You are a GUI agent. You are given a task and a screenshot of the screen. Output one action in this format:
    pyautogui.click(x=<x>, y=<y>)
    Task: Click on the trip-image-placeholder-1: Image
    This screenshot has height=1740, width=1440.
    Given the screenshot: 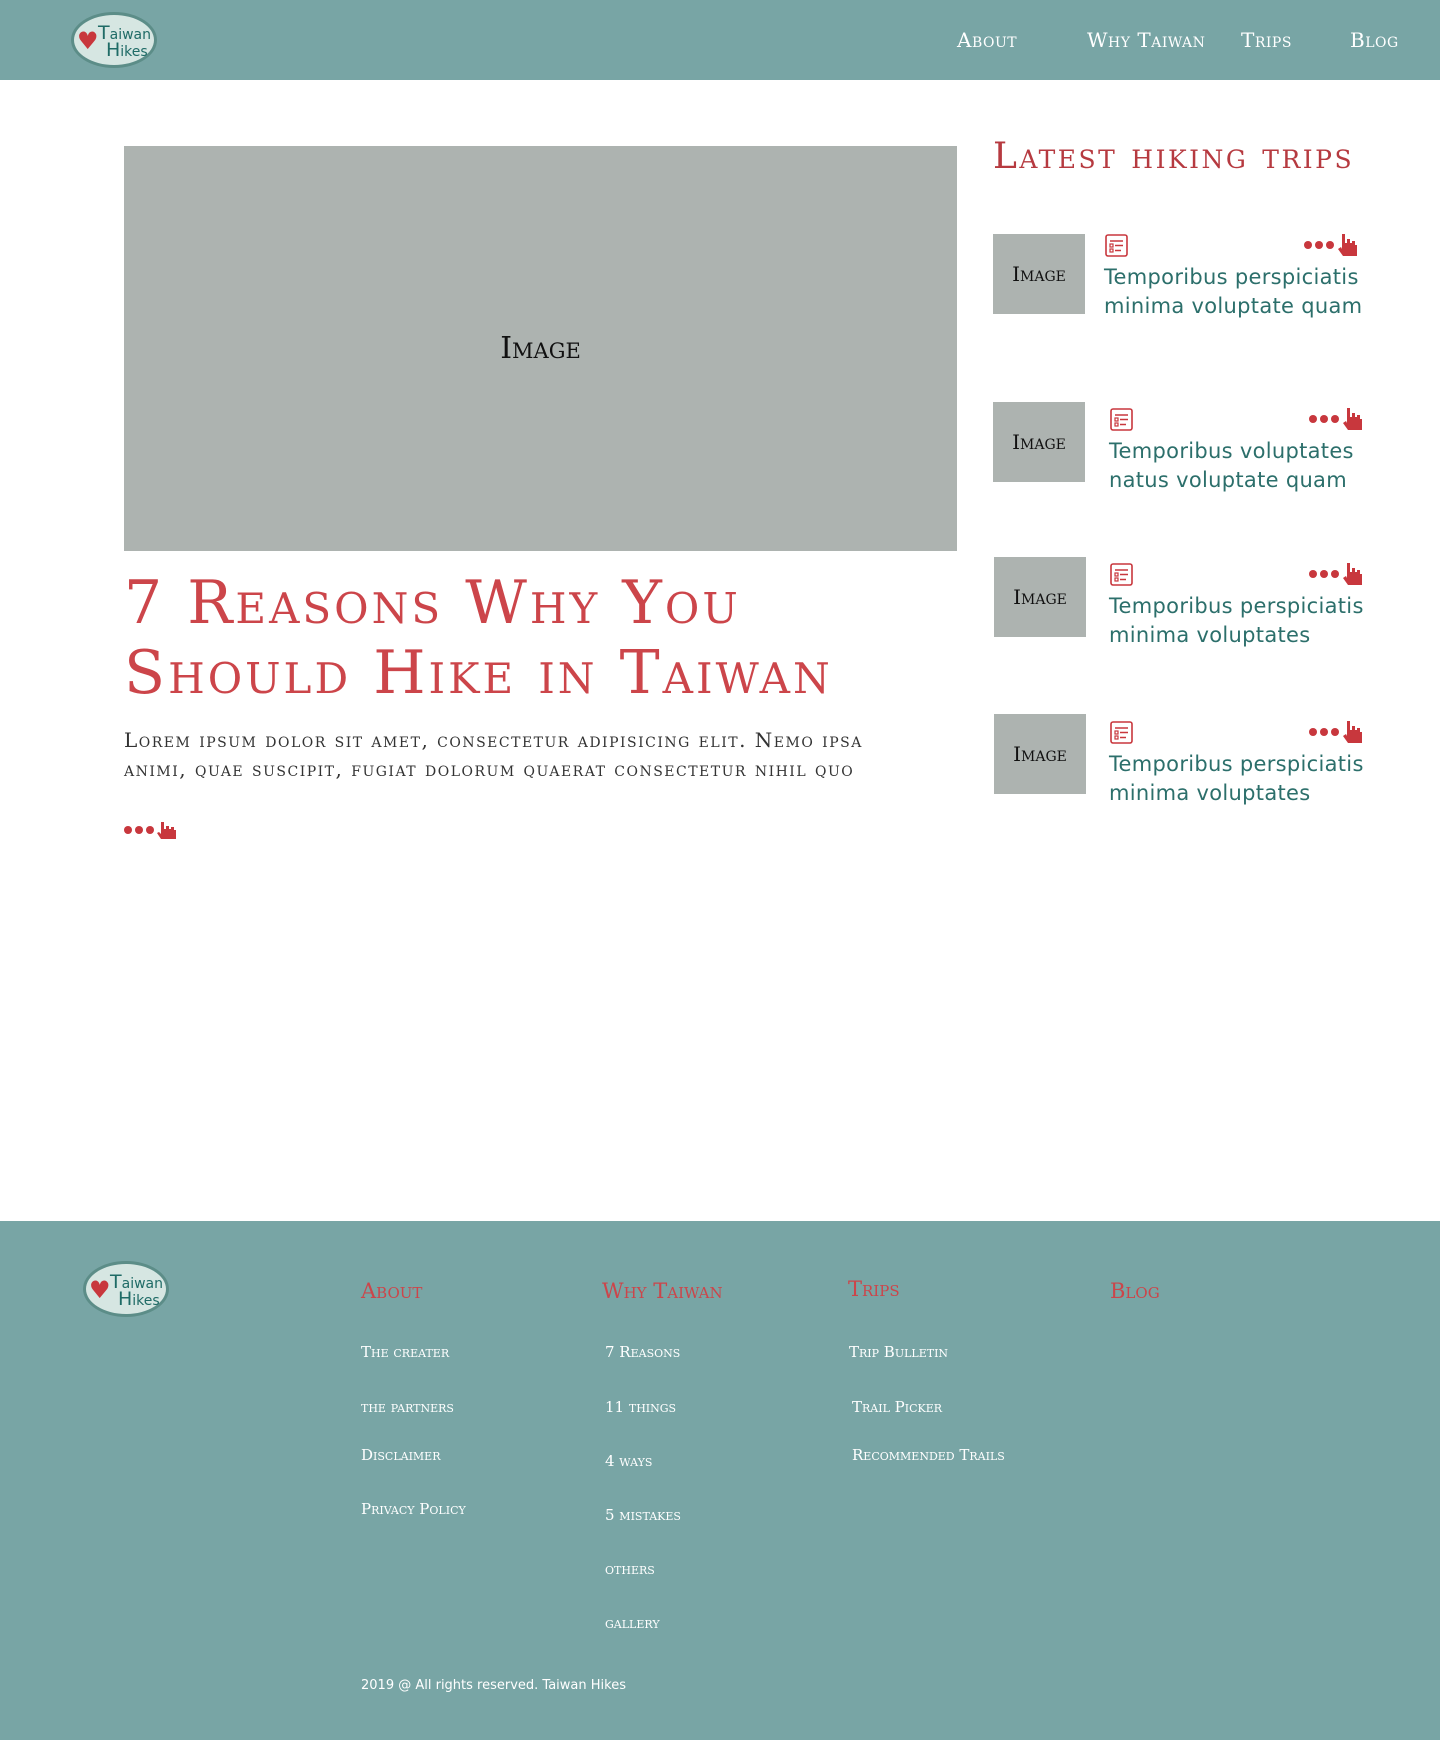 What is the action you would take?
    pyautogui.click(x=1039, y=274)
    